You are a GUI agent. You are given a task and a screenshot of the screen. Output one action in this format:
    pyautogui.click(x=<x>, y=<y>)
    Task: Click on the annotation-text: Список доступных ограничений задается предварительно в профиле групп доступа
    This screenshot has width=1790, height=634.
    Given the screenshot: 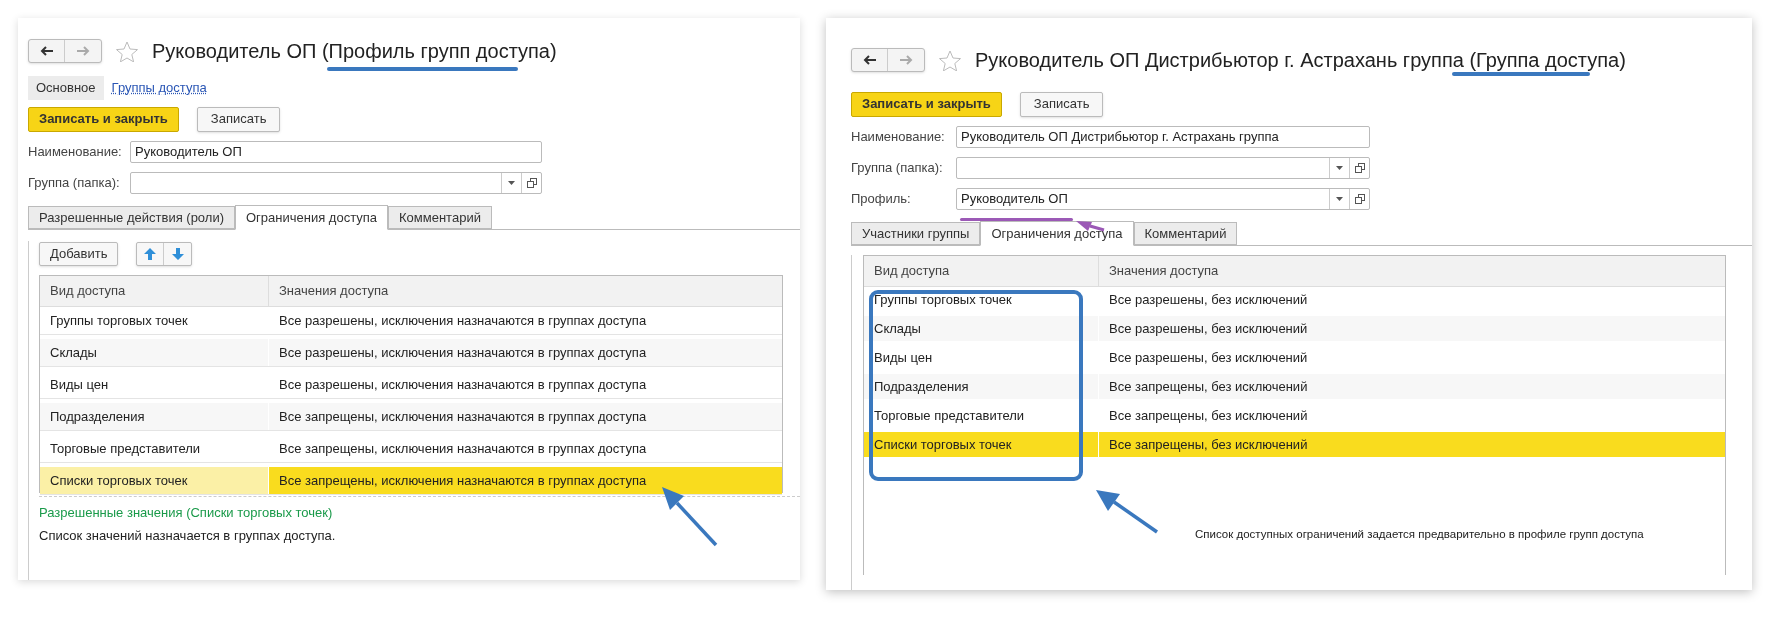 What is the action you would take?
    pyautogui.click(x=1419, y=534)
    